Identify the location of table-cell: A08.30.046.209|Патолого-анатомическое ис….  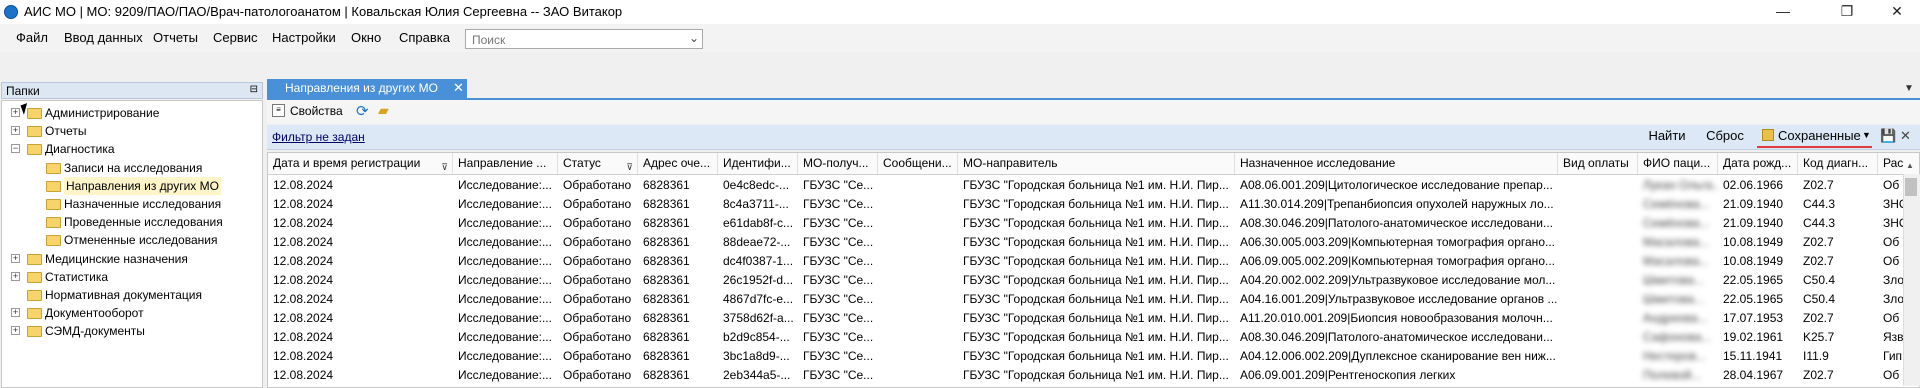
(1396, 223).